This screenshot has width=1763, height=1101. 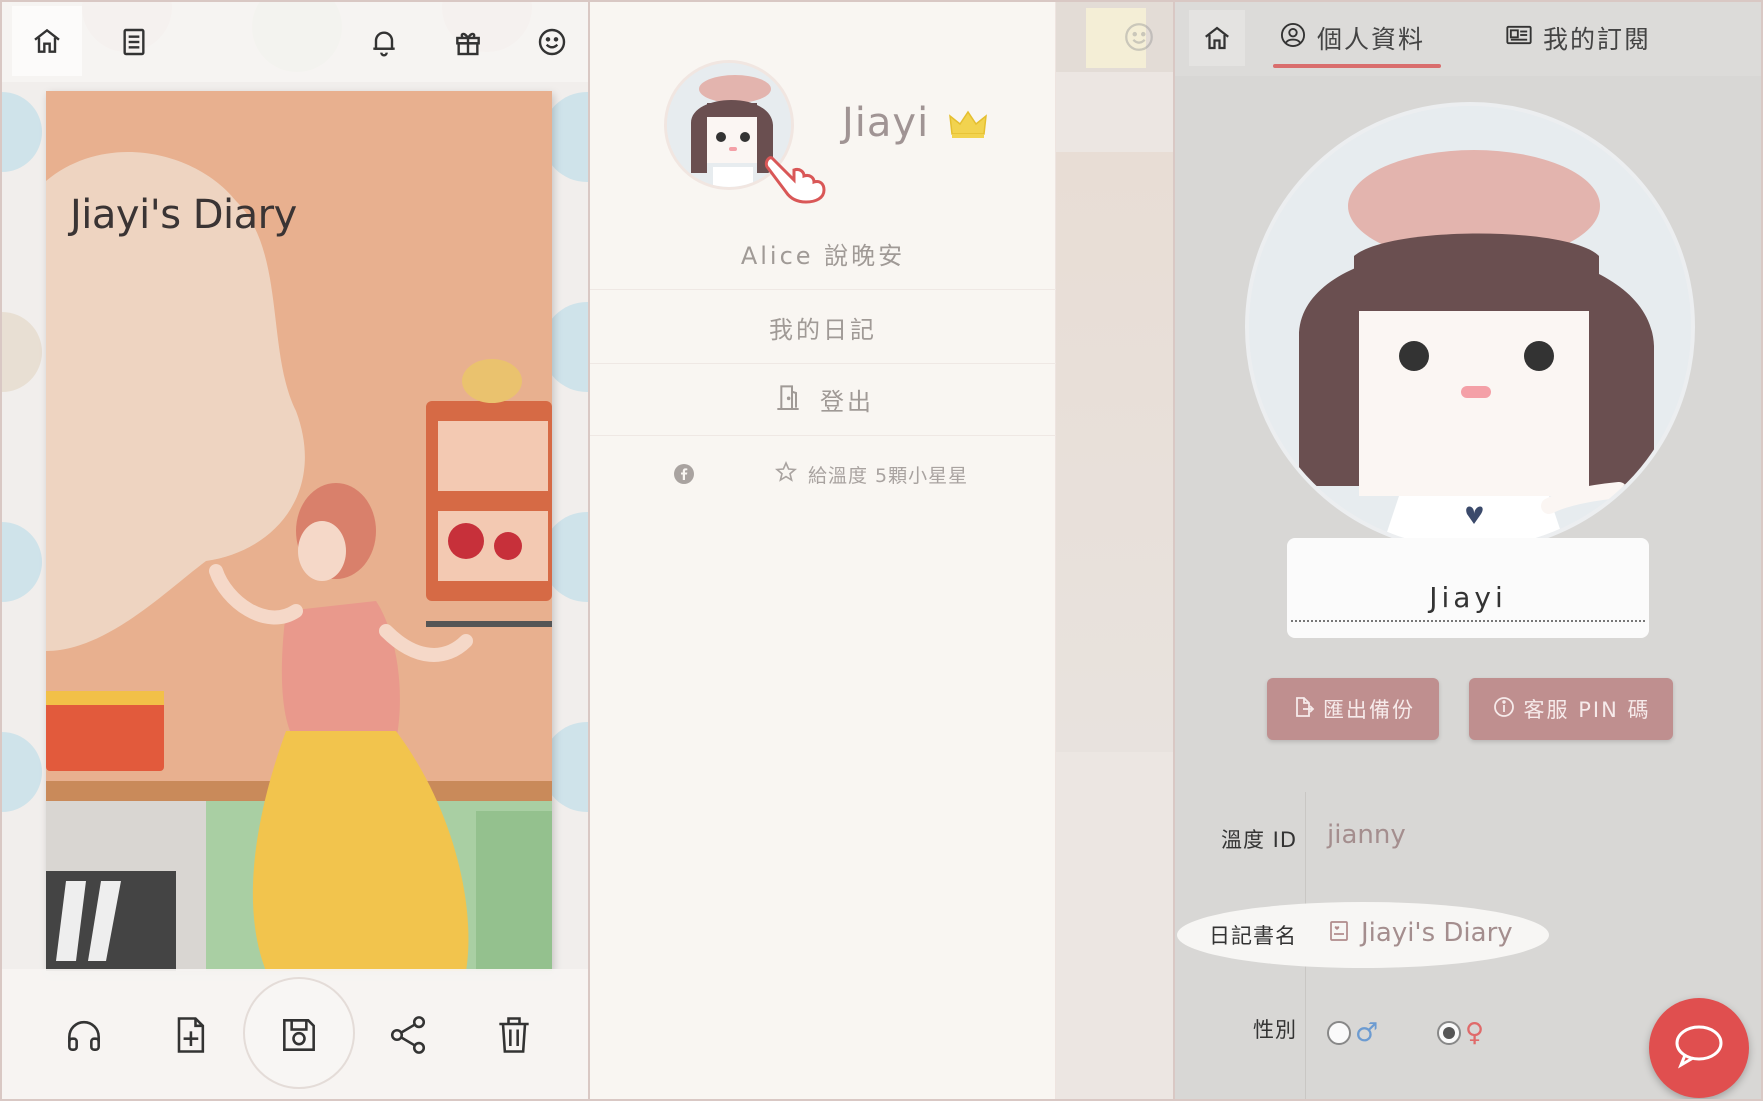 I want to click on gift-icon, so click(x=468, y=42).